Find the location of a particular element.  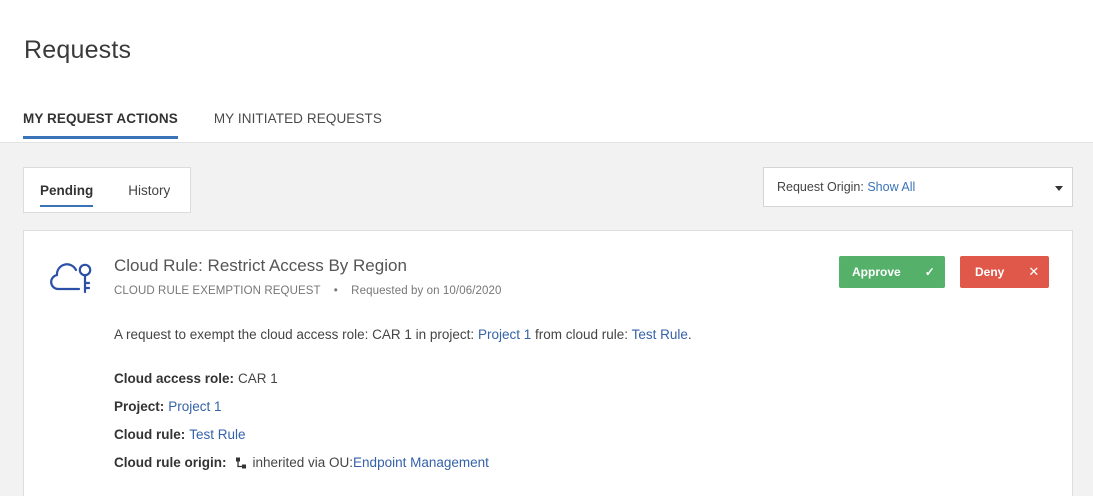

tab-my-initiated-requests: MY INITIATED REQUESTS is located at coordinates (298, 125).